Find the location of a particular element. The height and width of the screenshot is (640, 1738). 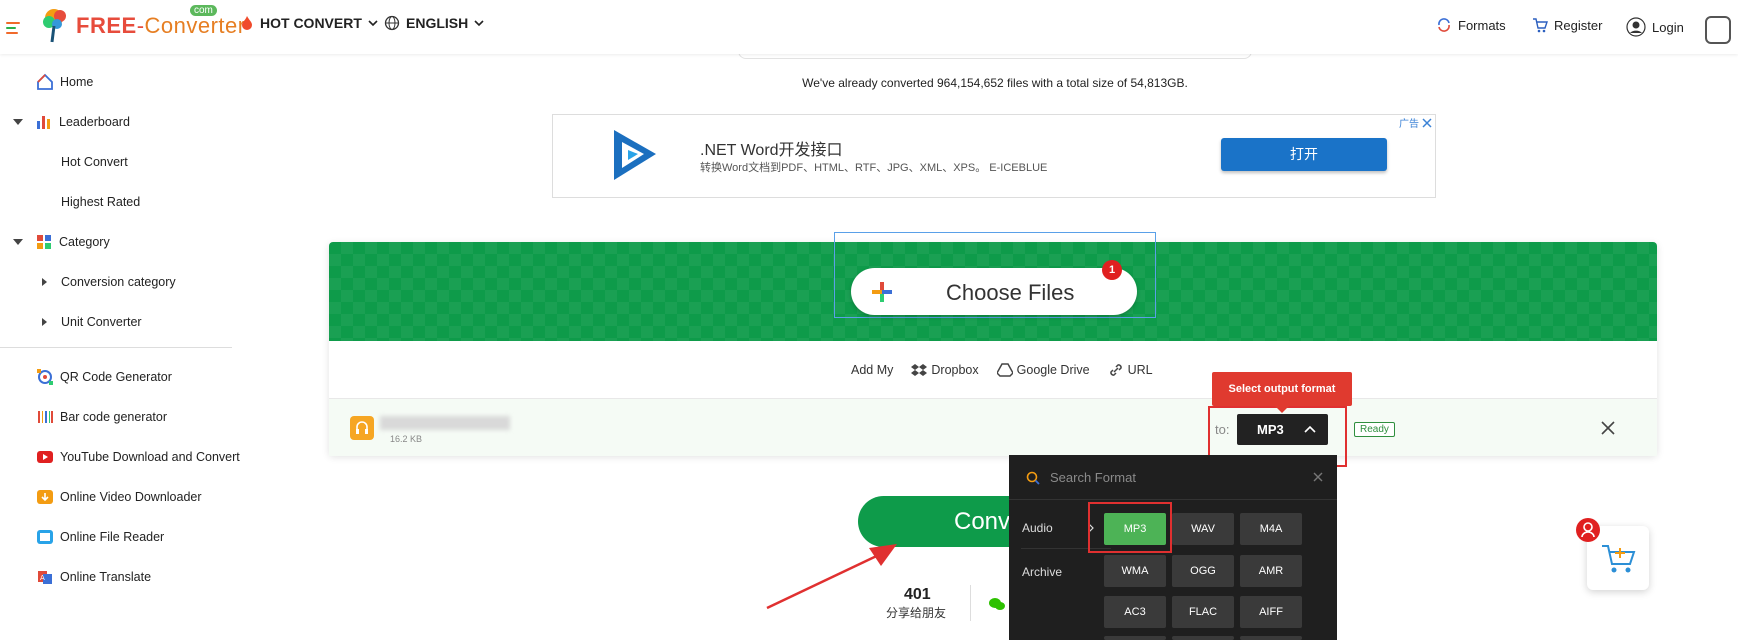

sidebar-item-label: Online Translate is located at coordinates (106, 577).